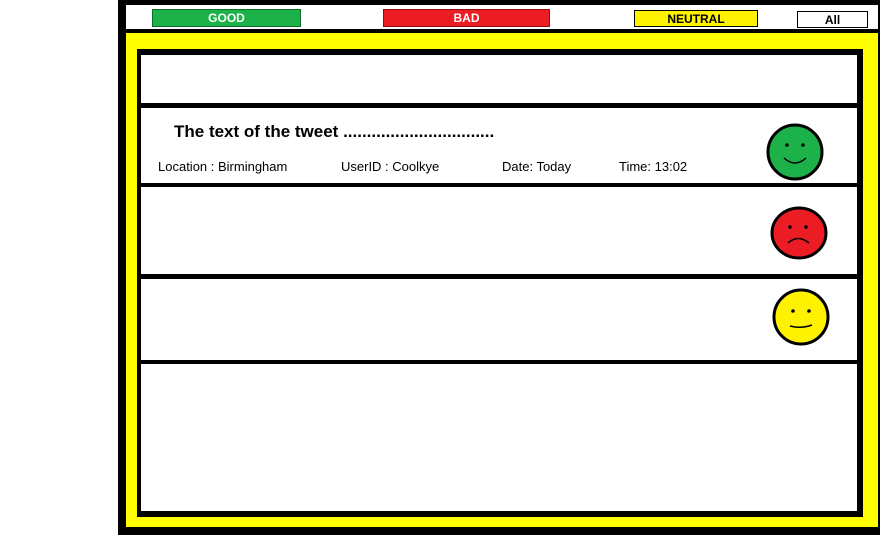  Describe the element at coordinates (499, 79) in the screenshot. I see `list-item-empty` at that location.